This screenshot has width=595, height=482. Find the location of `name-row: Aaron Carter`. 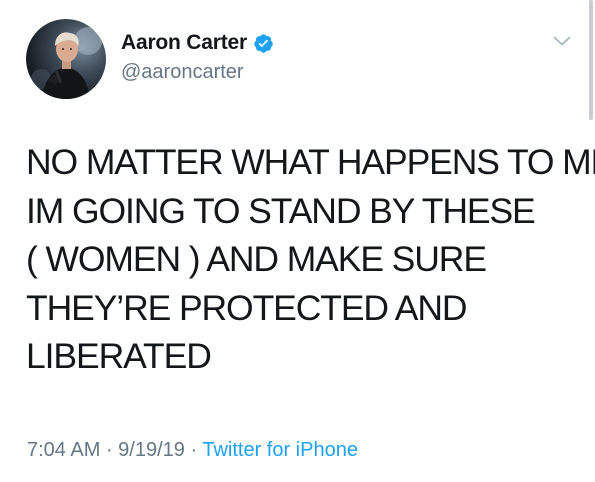

name-row: Aaron Carter is located at coordinates (197, 43).